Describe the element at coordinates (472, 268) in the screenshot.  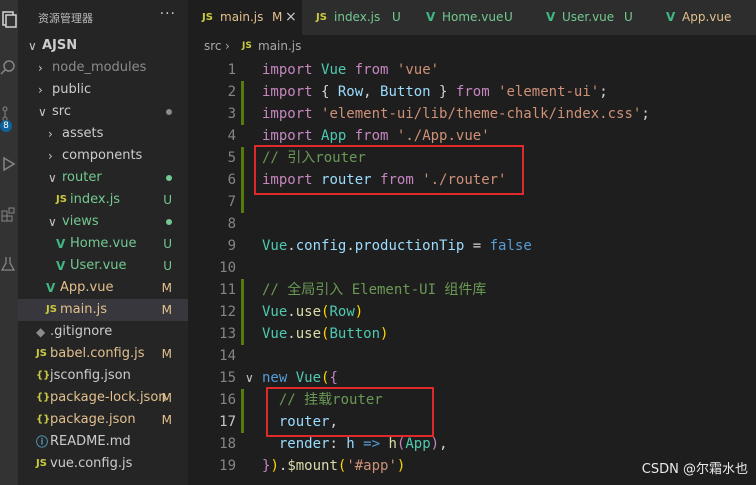
I see `code-line: 10` at that location.